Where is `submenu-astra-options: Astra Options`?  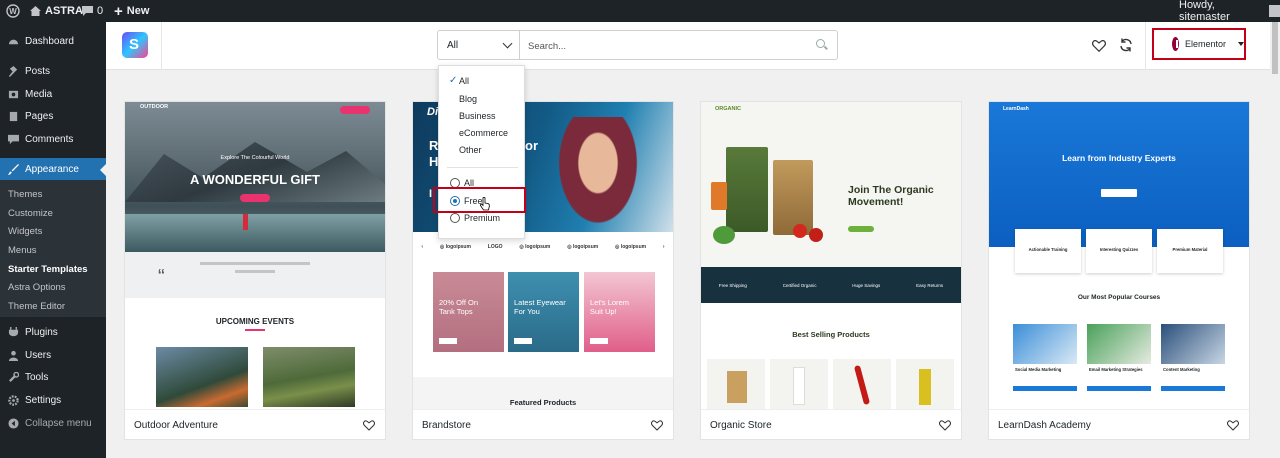
submenu-astra-options: Astra Options is located at coordinates (37, 287).